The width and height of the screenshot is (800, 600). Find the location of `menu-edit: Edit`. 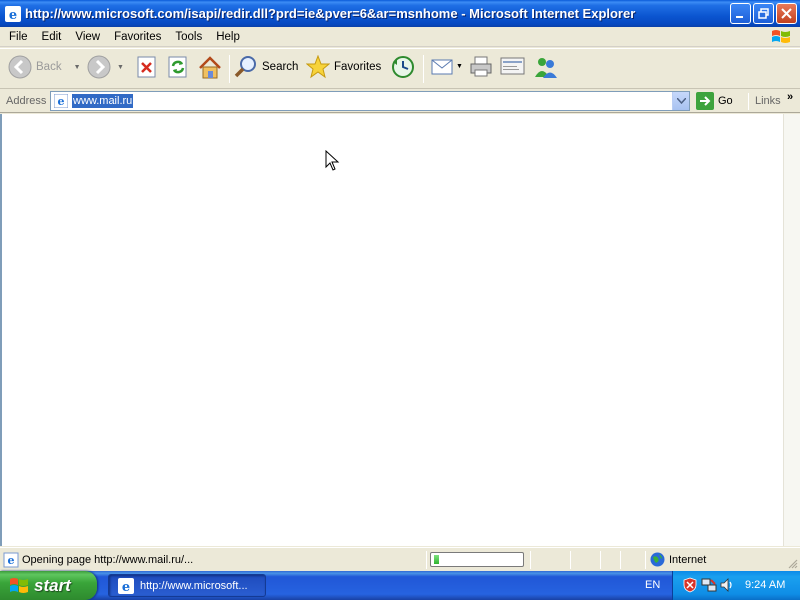

menu-edit: Edit is located at coordinates (52, 37).